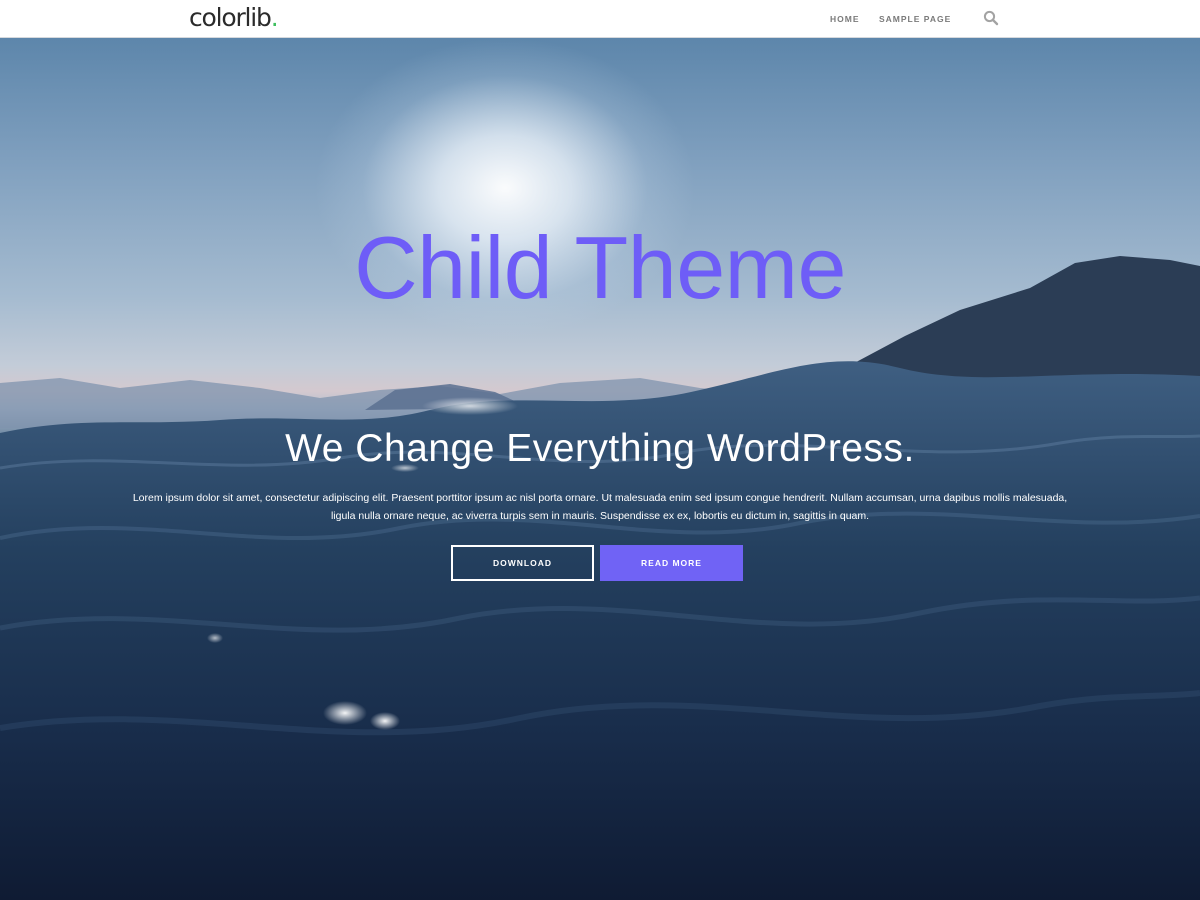 The image size is (1200, 900). I want to click on read-more-button: READ MORE, so click(671, 563).